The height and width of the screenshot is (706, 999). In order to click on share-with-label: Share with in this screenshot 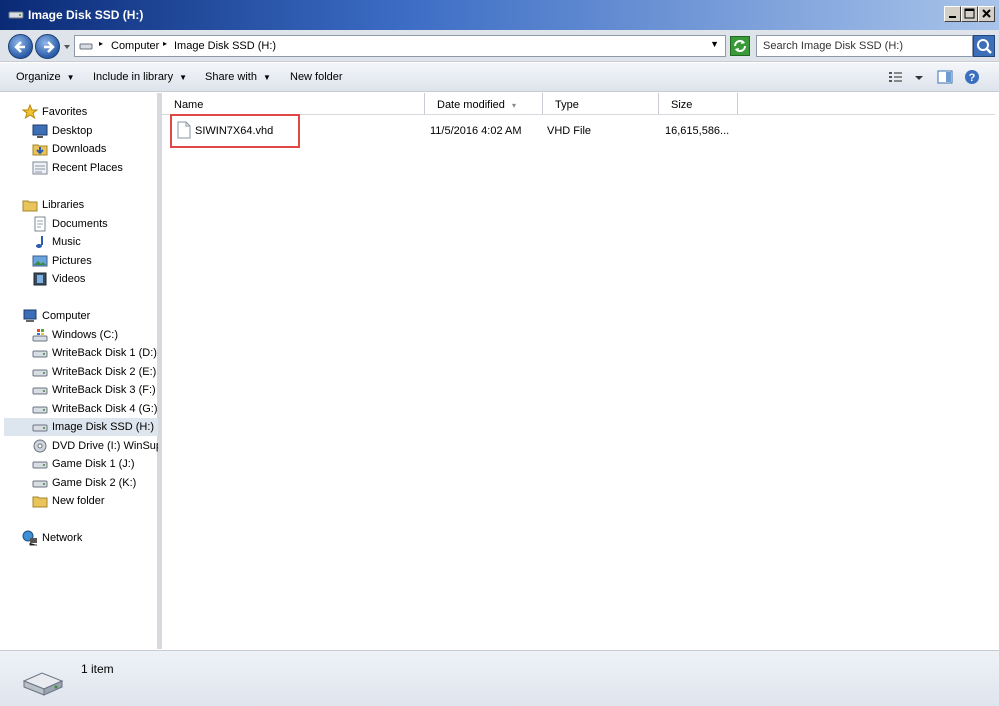, I will do `click(231, 77)`.